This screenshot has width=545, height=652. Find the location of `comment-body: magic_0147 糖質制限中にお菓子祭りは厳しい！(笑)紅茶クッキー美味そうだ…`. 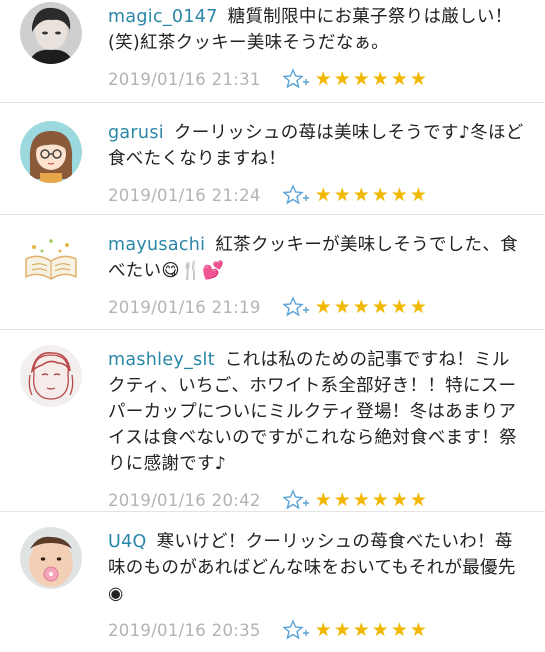

comment-body: magic_0147 糖質制限中にお菓子祭りは厳しい！(笑)紅茶クッキー美味そうだ… is located at coordinates (317, 48).